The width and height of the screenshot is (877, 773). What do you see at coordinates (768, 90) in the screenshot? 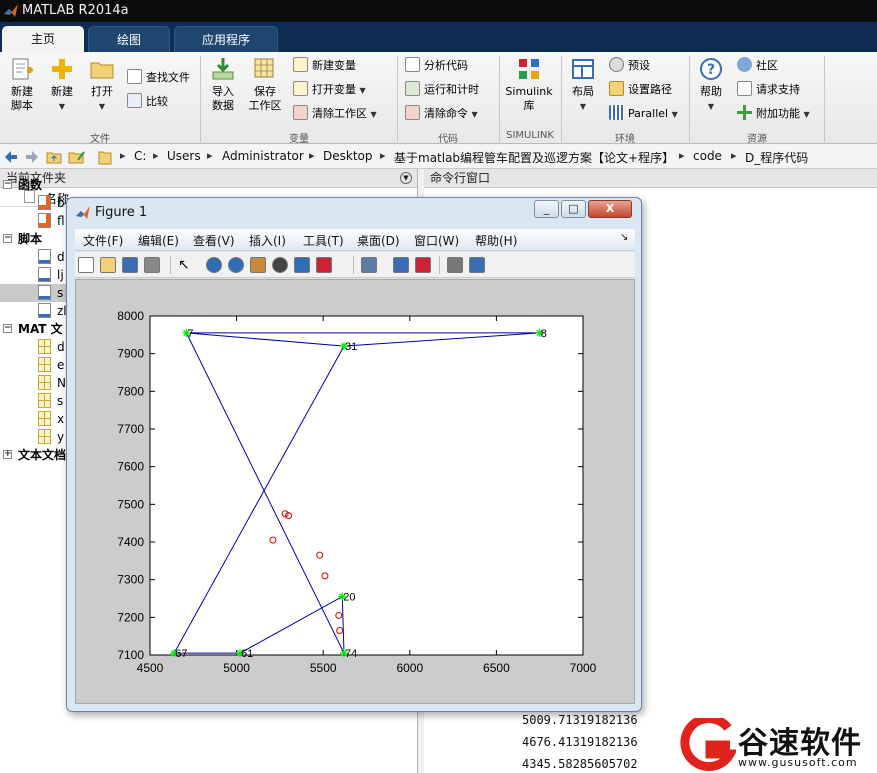
I see `request-support-button: 请求支持` at bounding box center [768, 90].